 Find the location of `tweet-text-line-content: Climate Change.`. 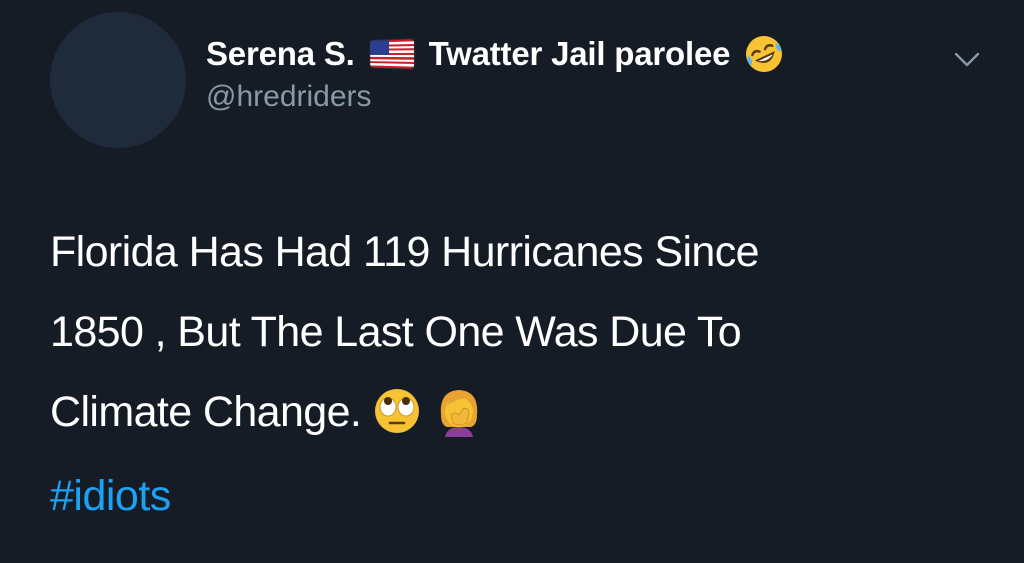

tweet-text-line-content: Climate Change. is located at coordinates (206, 412).